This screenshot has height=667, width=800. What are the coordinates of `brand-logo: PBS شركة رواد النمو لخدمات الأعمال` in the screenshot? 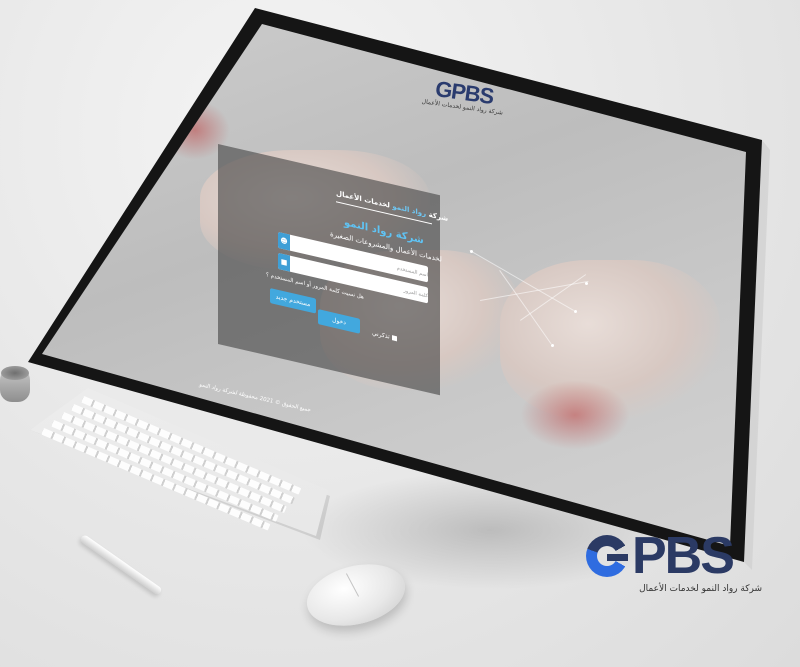 It's located at (674, 562).